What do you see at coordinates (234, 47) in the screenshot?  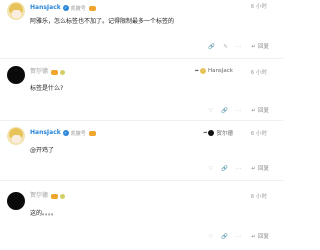 I see `post-actions: 🔗 ✎ ⋯ ↵ 回复` at bounding box center [234, 47].